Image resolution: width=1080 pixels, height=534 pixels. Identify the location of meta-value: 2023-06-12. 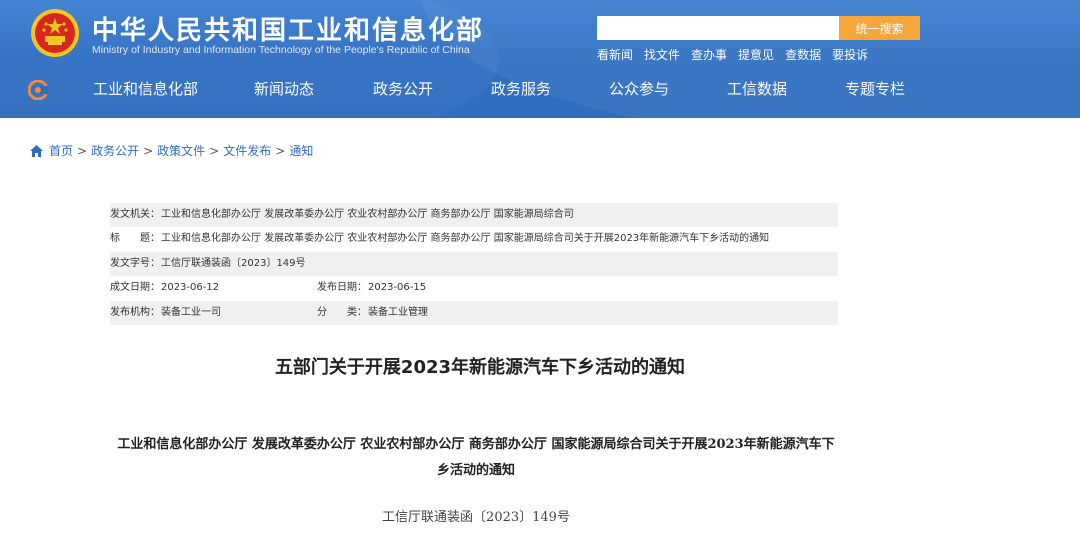
(190, 288).